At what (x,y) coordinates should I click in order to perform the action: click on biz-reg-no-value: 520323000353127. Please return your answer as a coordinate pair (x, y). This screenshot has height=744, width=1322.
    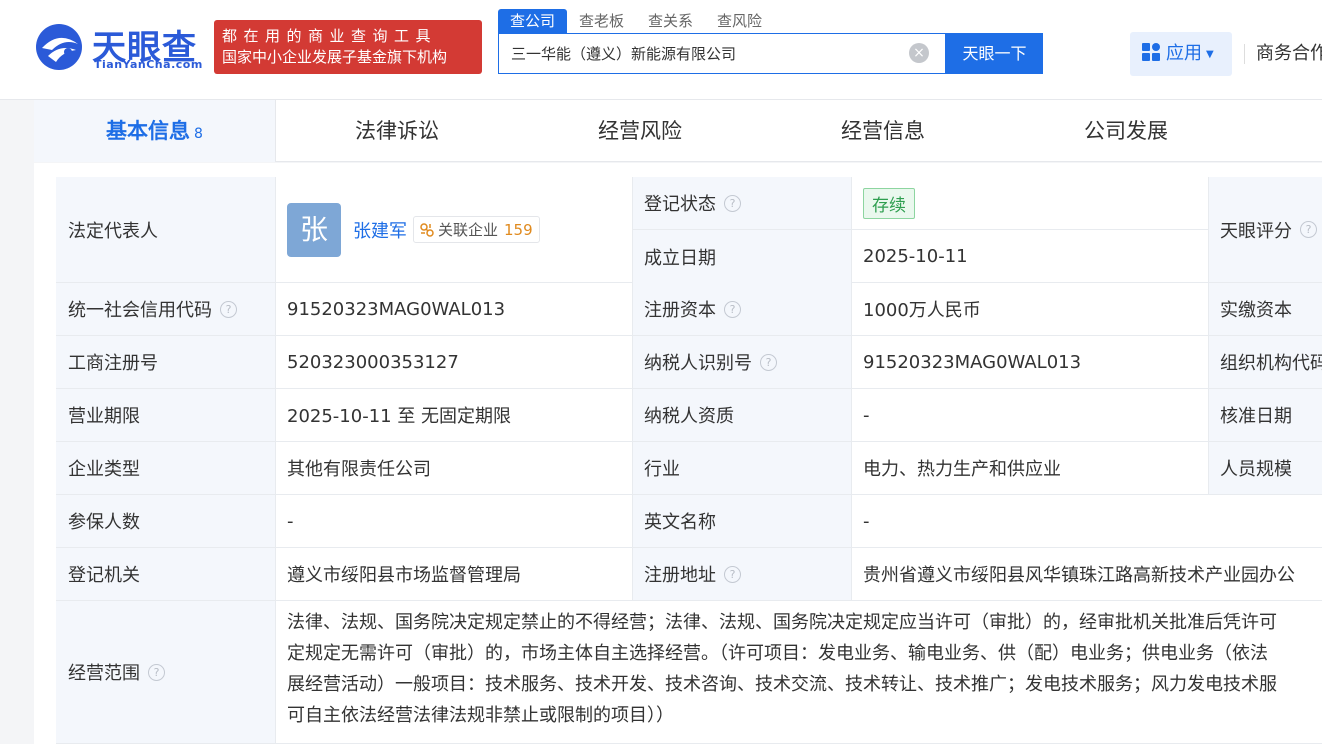
    Looking at the image, I should click on (373, 362).